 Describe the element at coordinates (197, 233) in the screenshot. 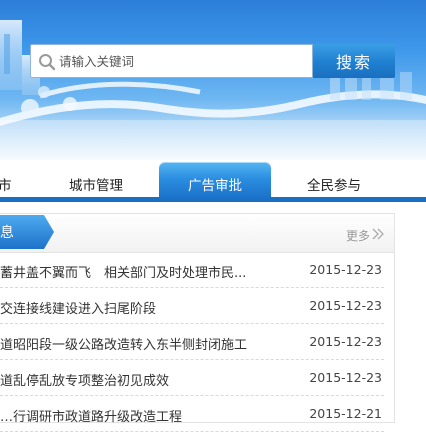

I see `news-panel-header` at that location.